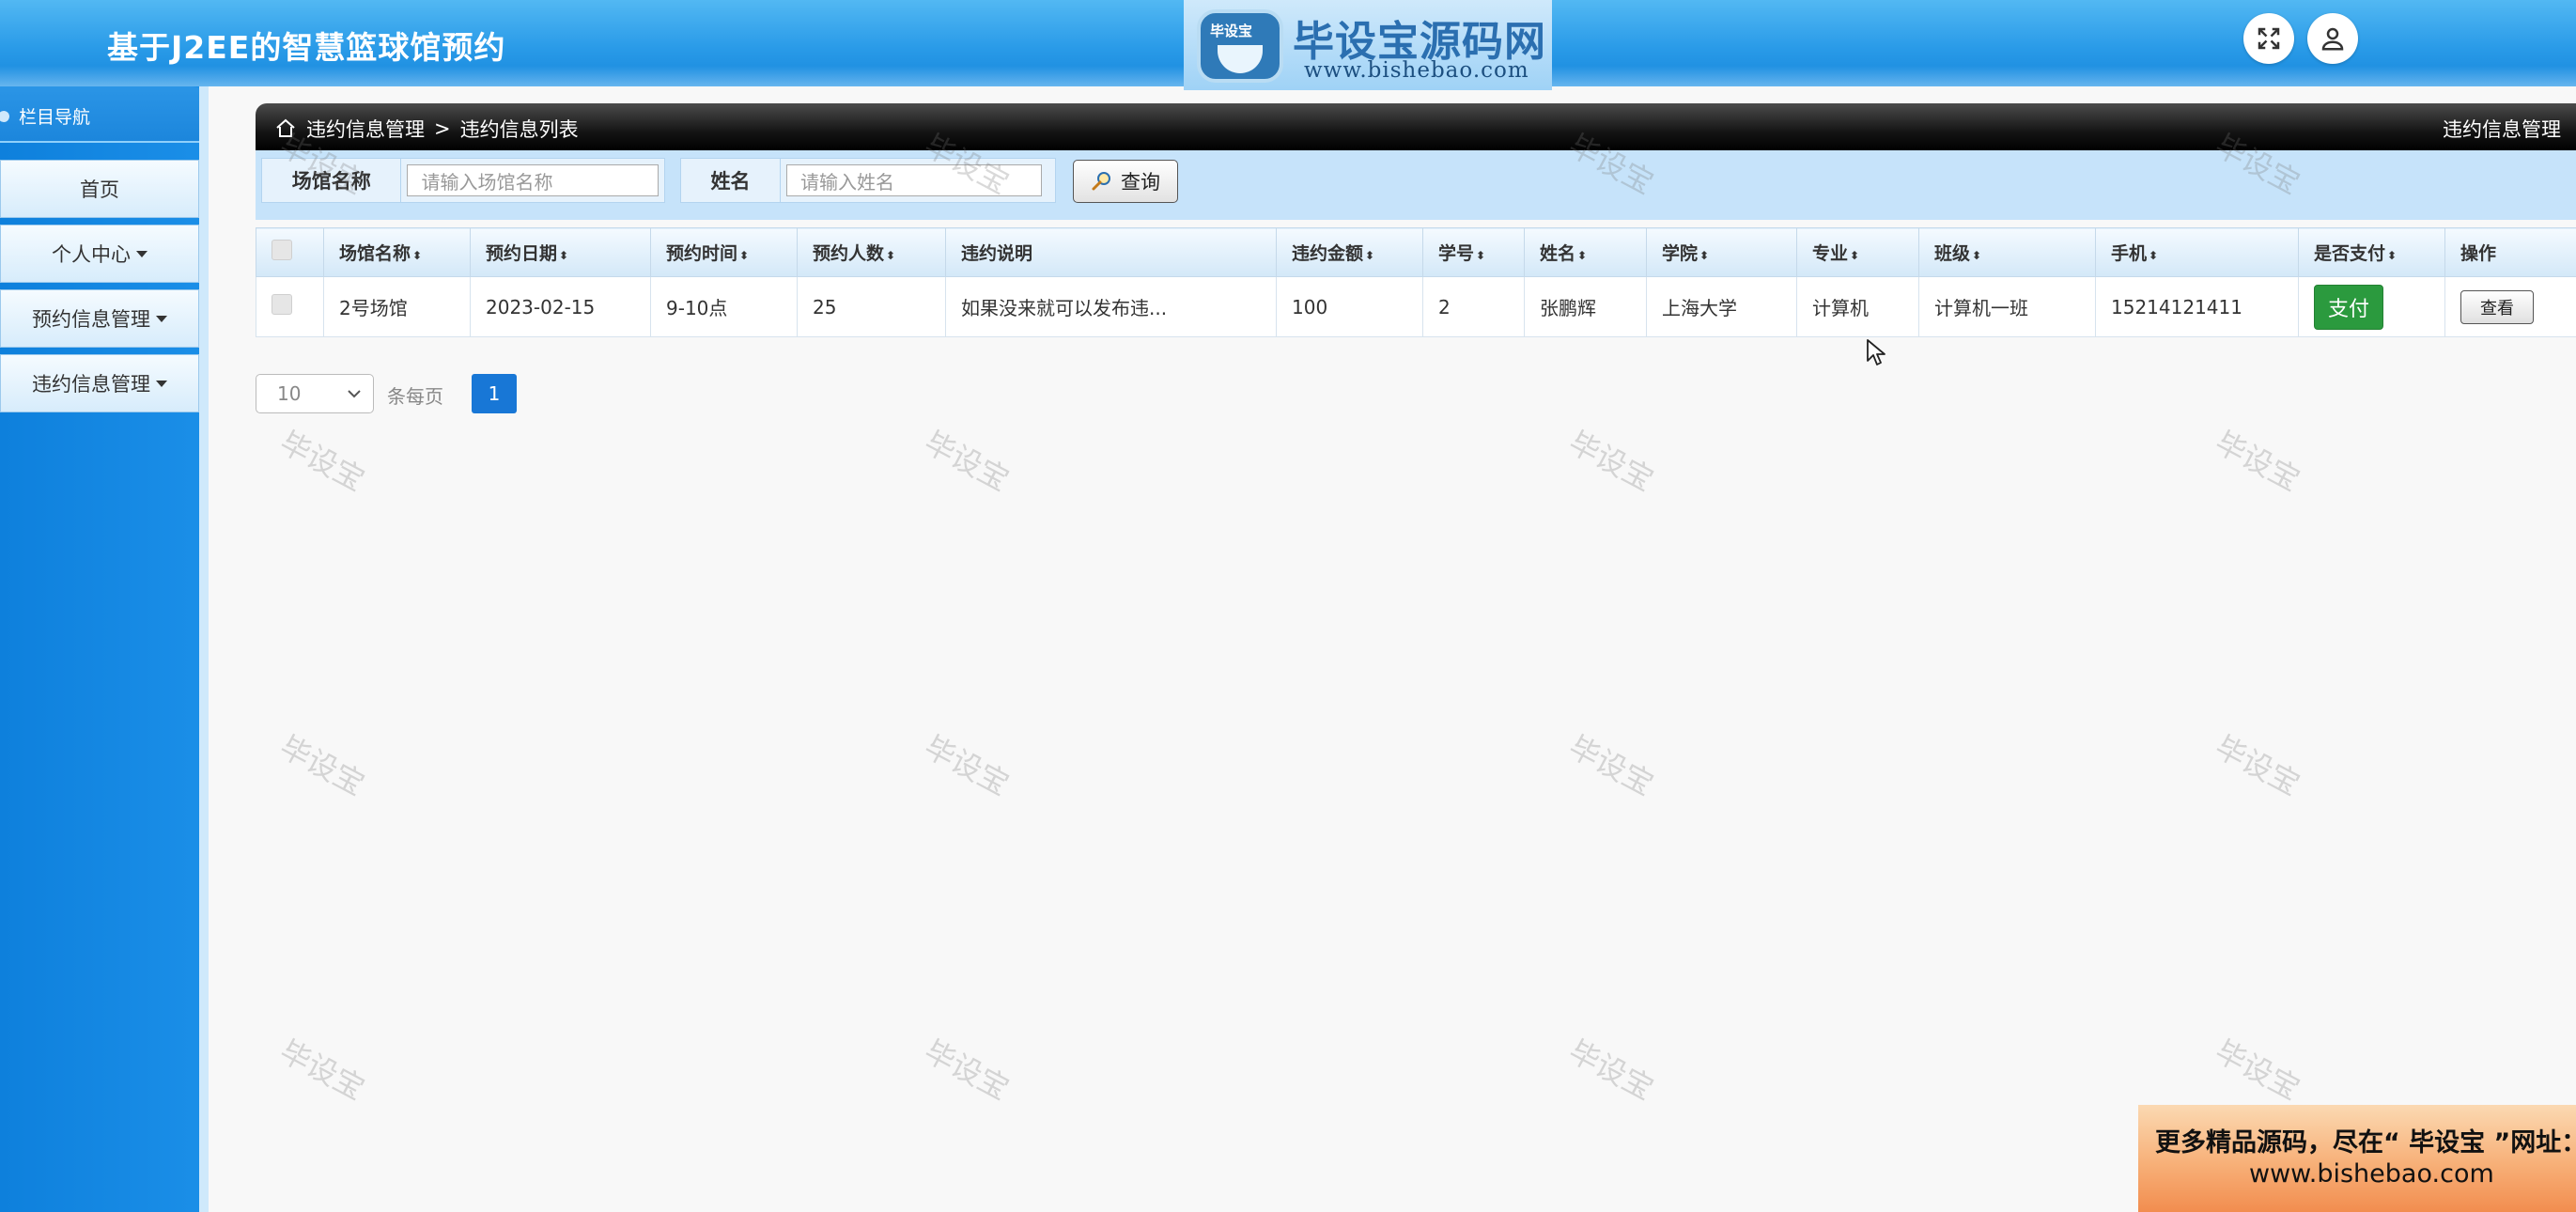 Image resolution: width=2576 pixels, height=1212 pixels. Describe the element at coordinates (519, 129) in the screenshot. I see `breadcrumb-page: 违约信息列表` at that location.